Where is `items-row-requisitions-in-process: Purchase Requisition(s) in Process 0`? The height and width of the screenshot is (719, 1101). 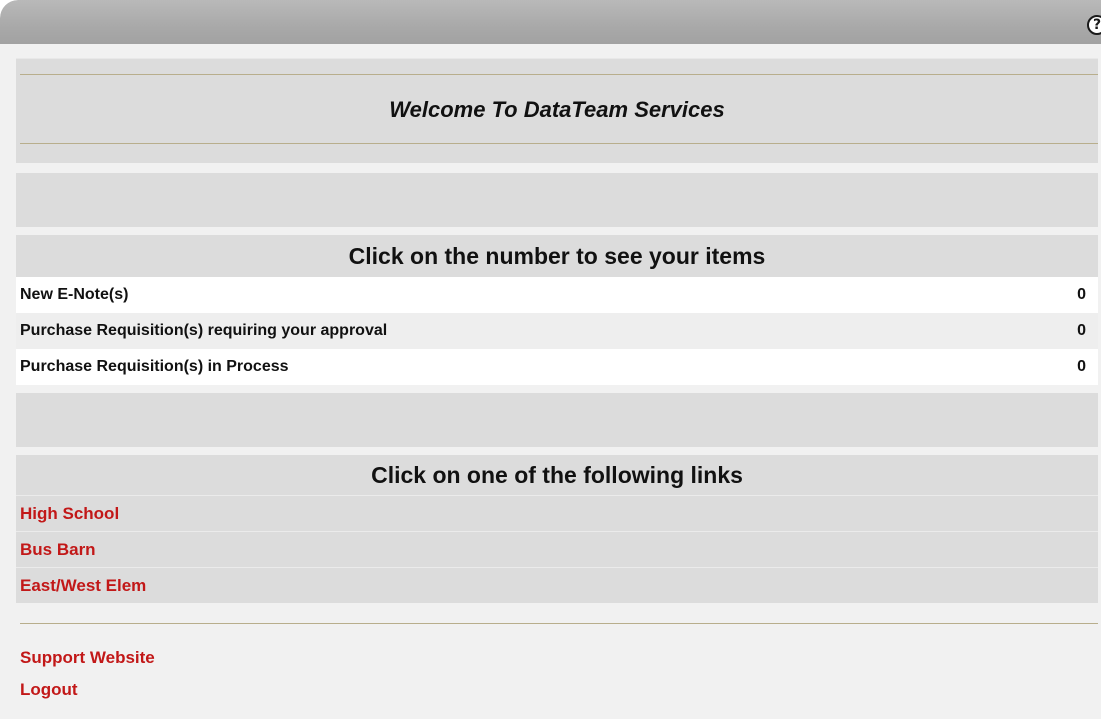 items-row-requisitions-in-process: Purchase Requisition(s) in Process 0 is located at coordinates (557, 367).